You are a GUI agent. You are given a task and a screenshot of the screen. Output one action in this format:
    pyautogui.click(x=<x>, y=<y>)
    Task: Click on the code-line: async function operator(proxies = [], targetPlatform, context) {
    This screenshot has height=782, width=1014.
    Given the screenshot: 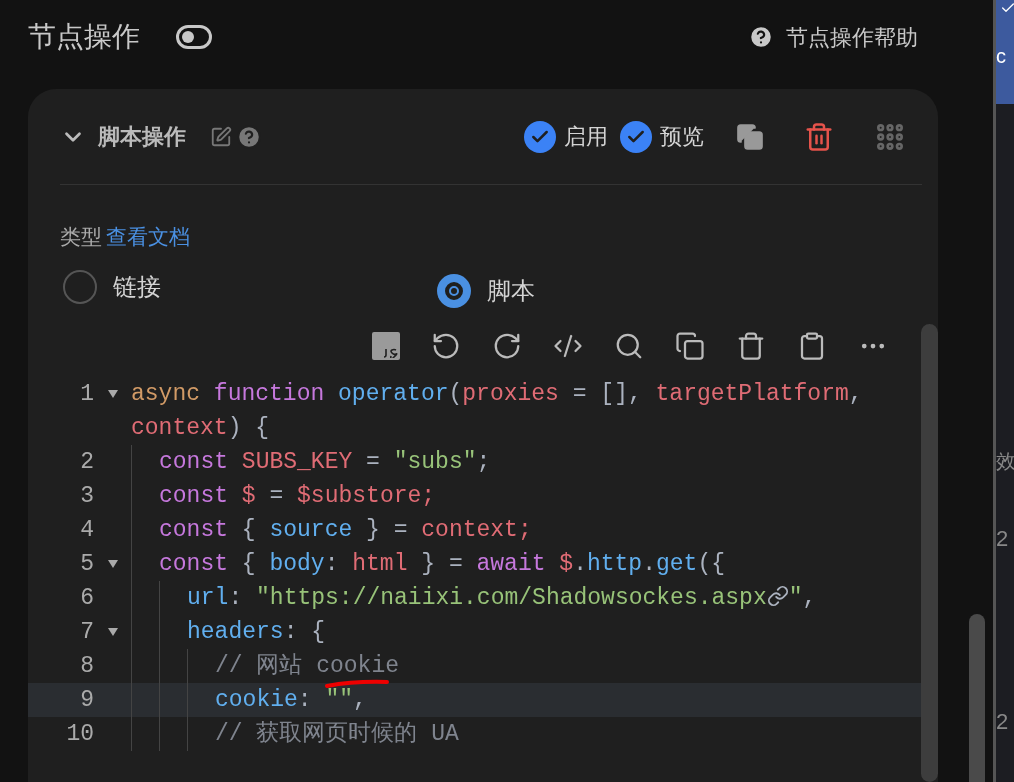 What is the action you would take?
    pyautogui.click(x=497, y=411)
    